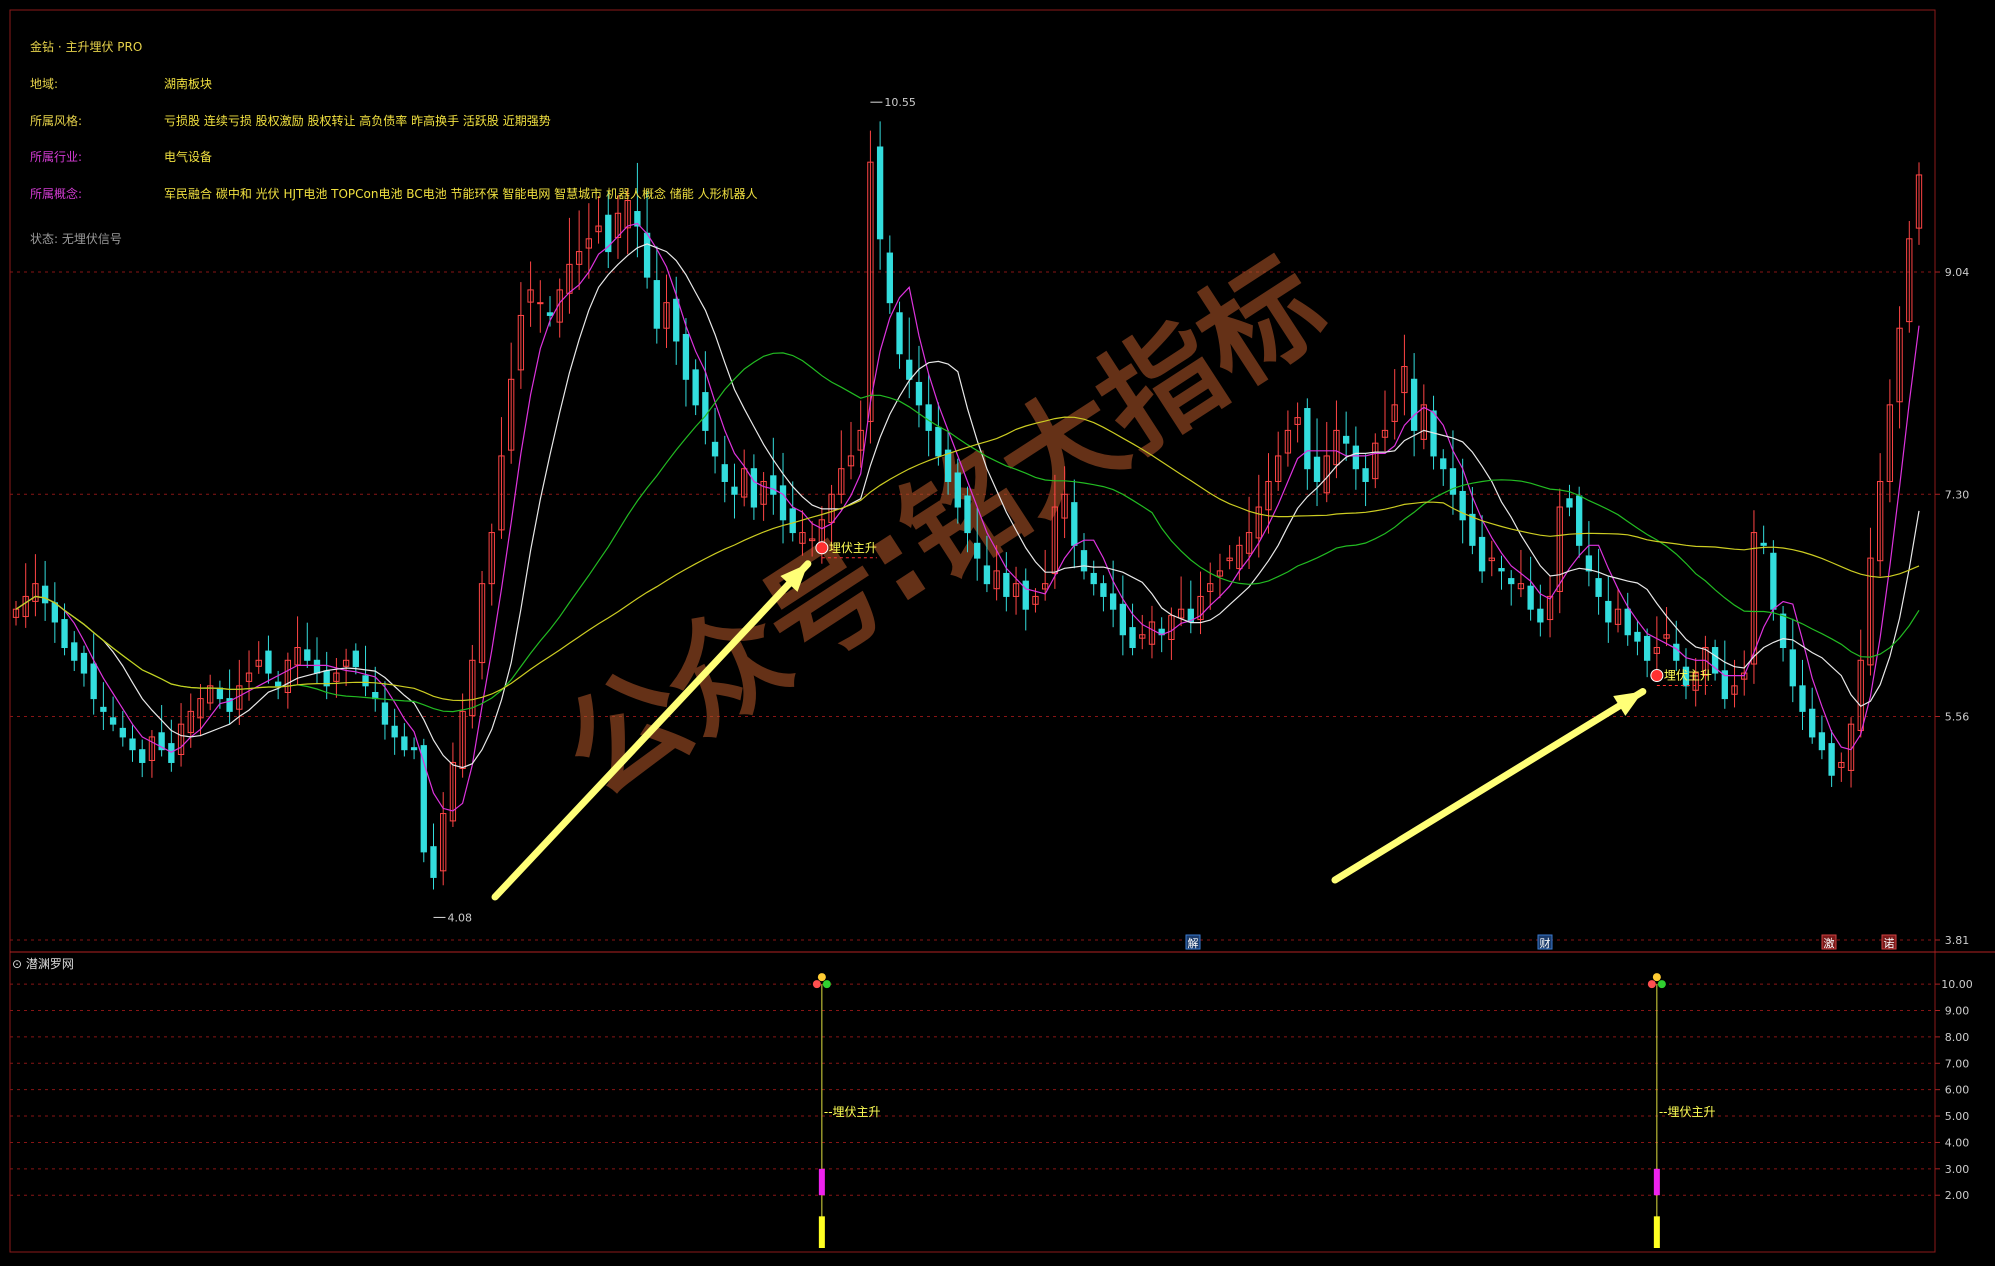  What do you see at coordinates (1657, 676) in the screenshot?
I see `signal-dot` at bounding box center [1657, 676].